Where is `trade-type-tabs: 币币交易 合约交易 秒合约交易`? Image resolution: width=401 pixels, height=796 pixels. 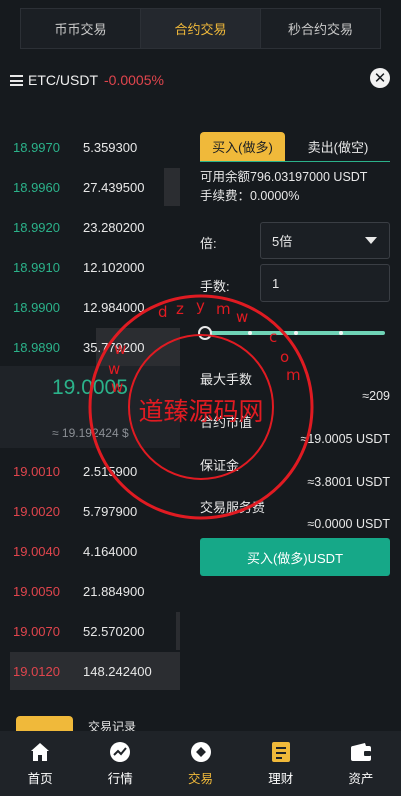
trade-type-tabs: 币币交易 合约交易 秒合约交易 is located at coordinates (200, 28).